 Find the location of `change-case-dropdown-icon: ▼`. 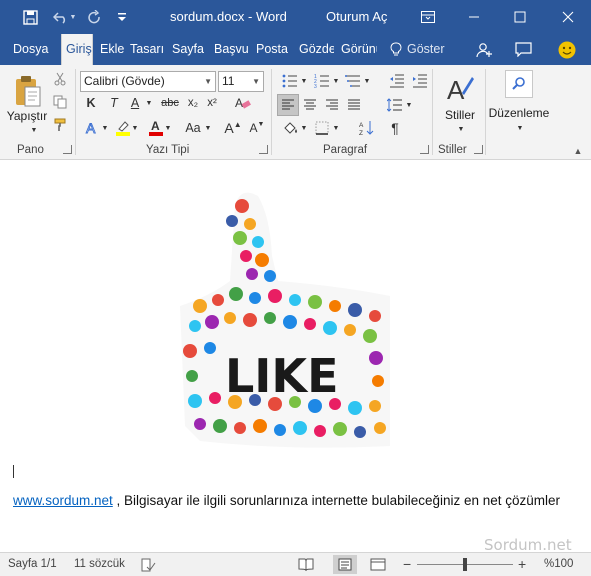

change-case-dropdown-icon: ▼ is located at coordinates (208, 128).